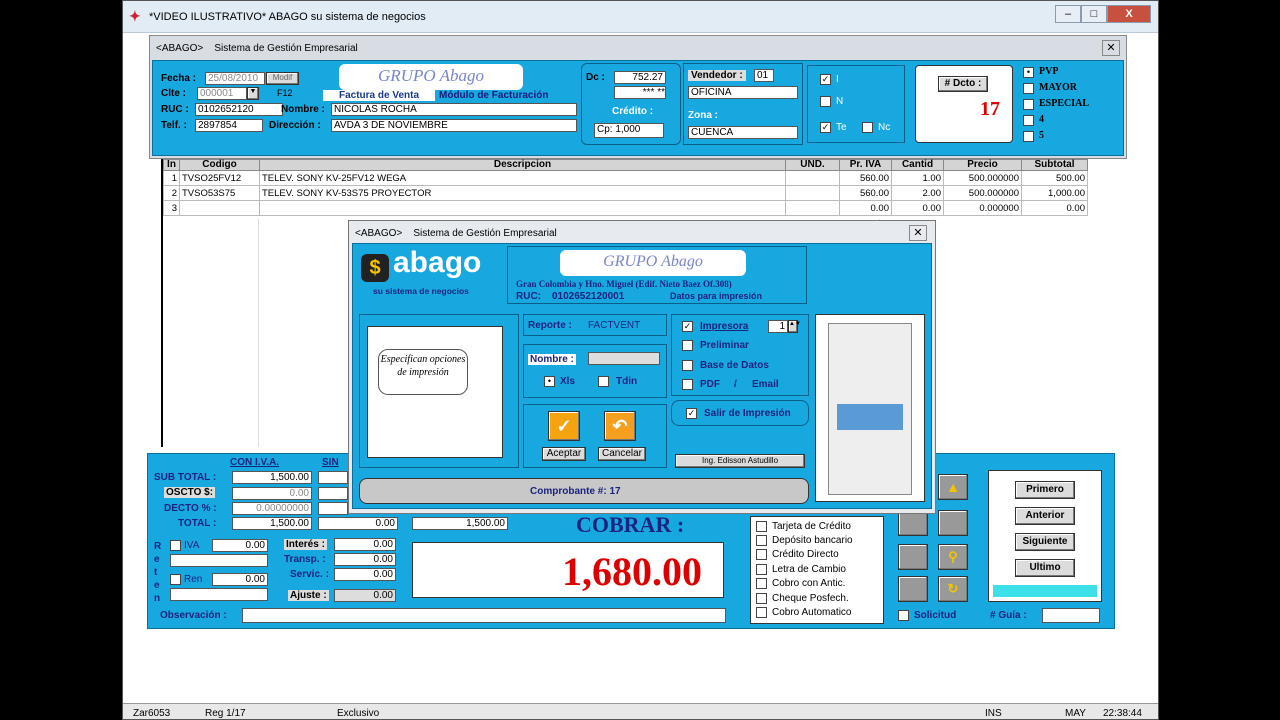 This screenshot has height=720, width=1280. Describe the element at coordinates (1028, 104) in the screenshot. I see `price-especial-radio` at that location.